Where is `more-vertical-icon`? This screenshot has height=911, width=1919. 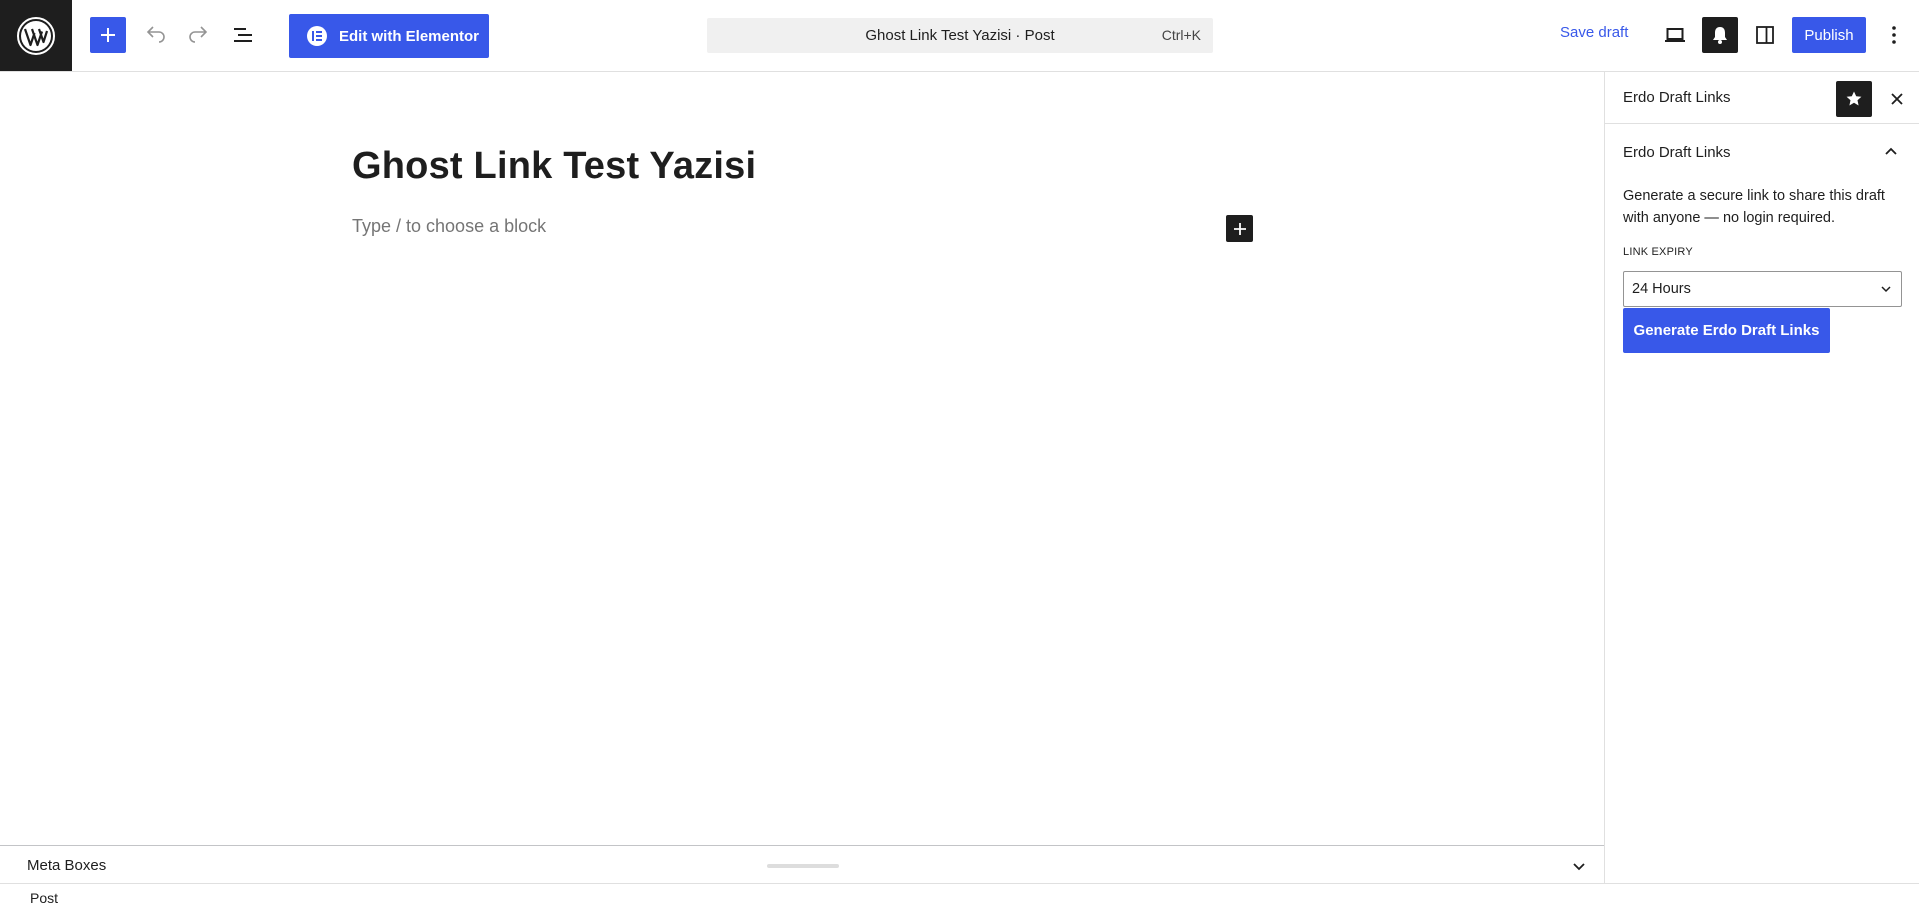
more-vertical-icon is located at coordinates (1894, 35).